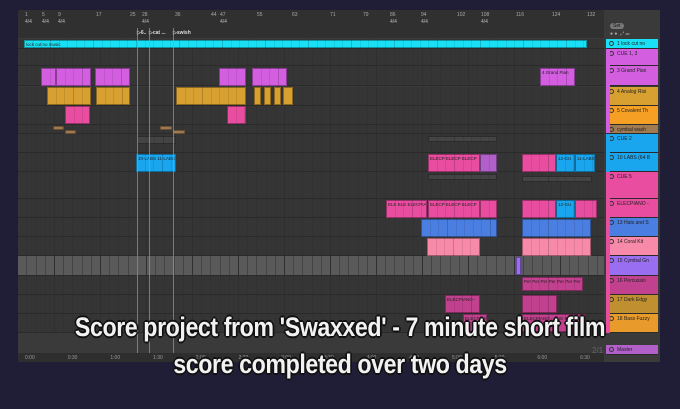  Describe the element at coordinates (632, 162) in the screenshot. I see `track-header: 10 LABS (64 B` at that location.